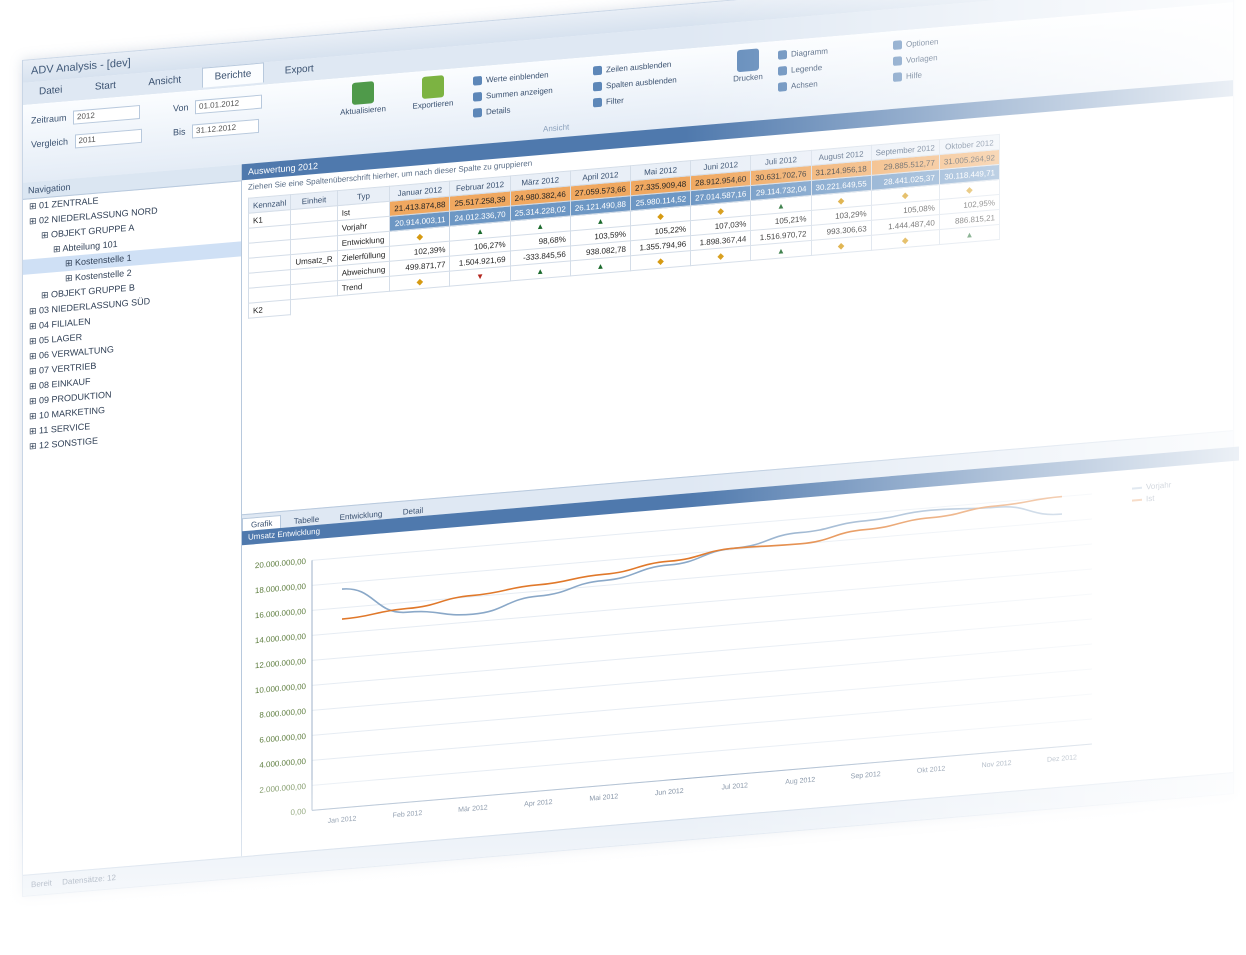 Image resolution: width=1246 pixels, height=955 pixels. I want to click on item-label: Spalten ausblenden, so click(641, 83).